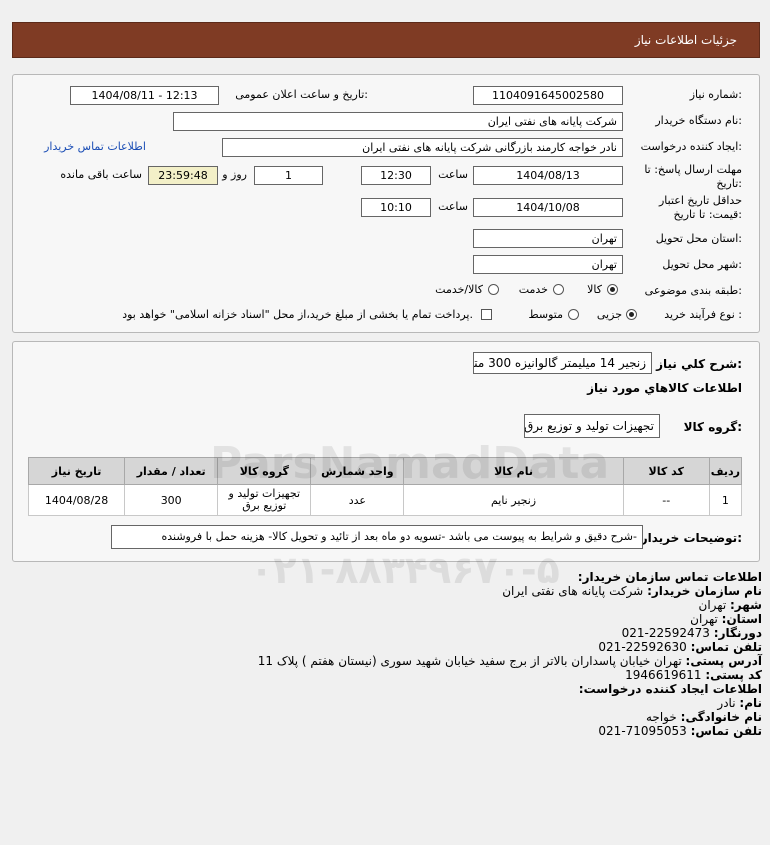  Describe the element at coordinates (693, 176) in the screenshot. I see `deadline-label: مهلت ارسال پاسخ: تا تاریخ:` at that location.